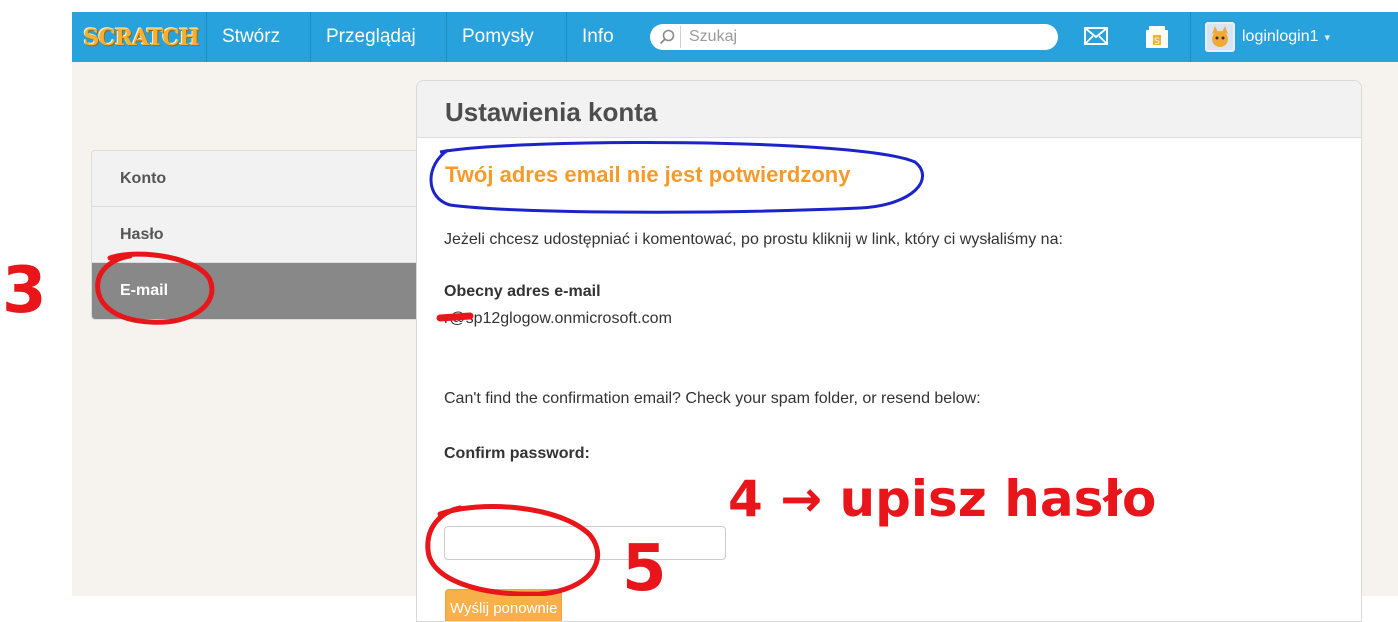  I want to click on sidebar-item-password: Hasło, so click(254, 235).